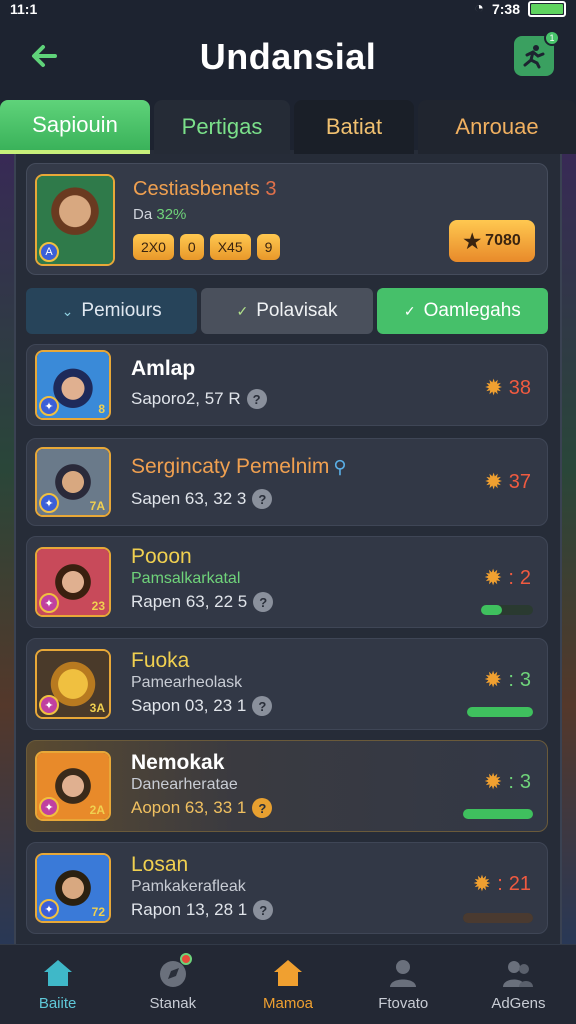  I want to click on nav-stanak: Stanak, so click(172, 984).